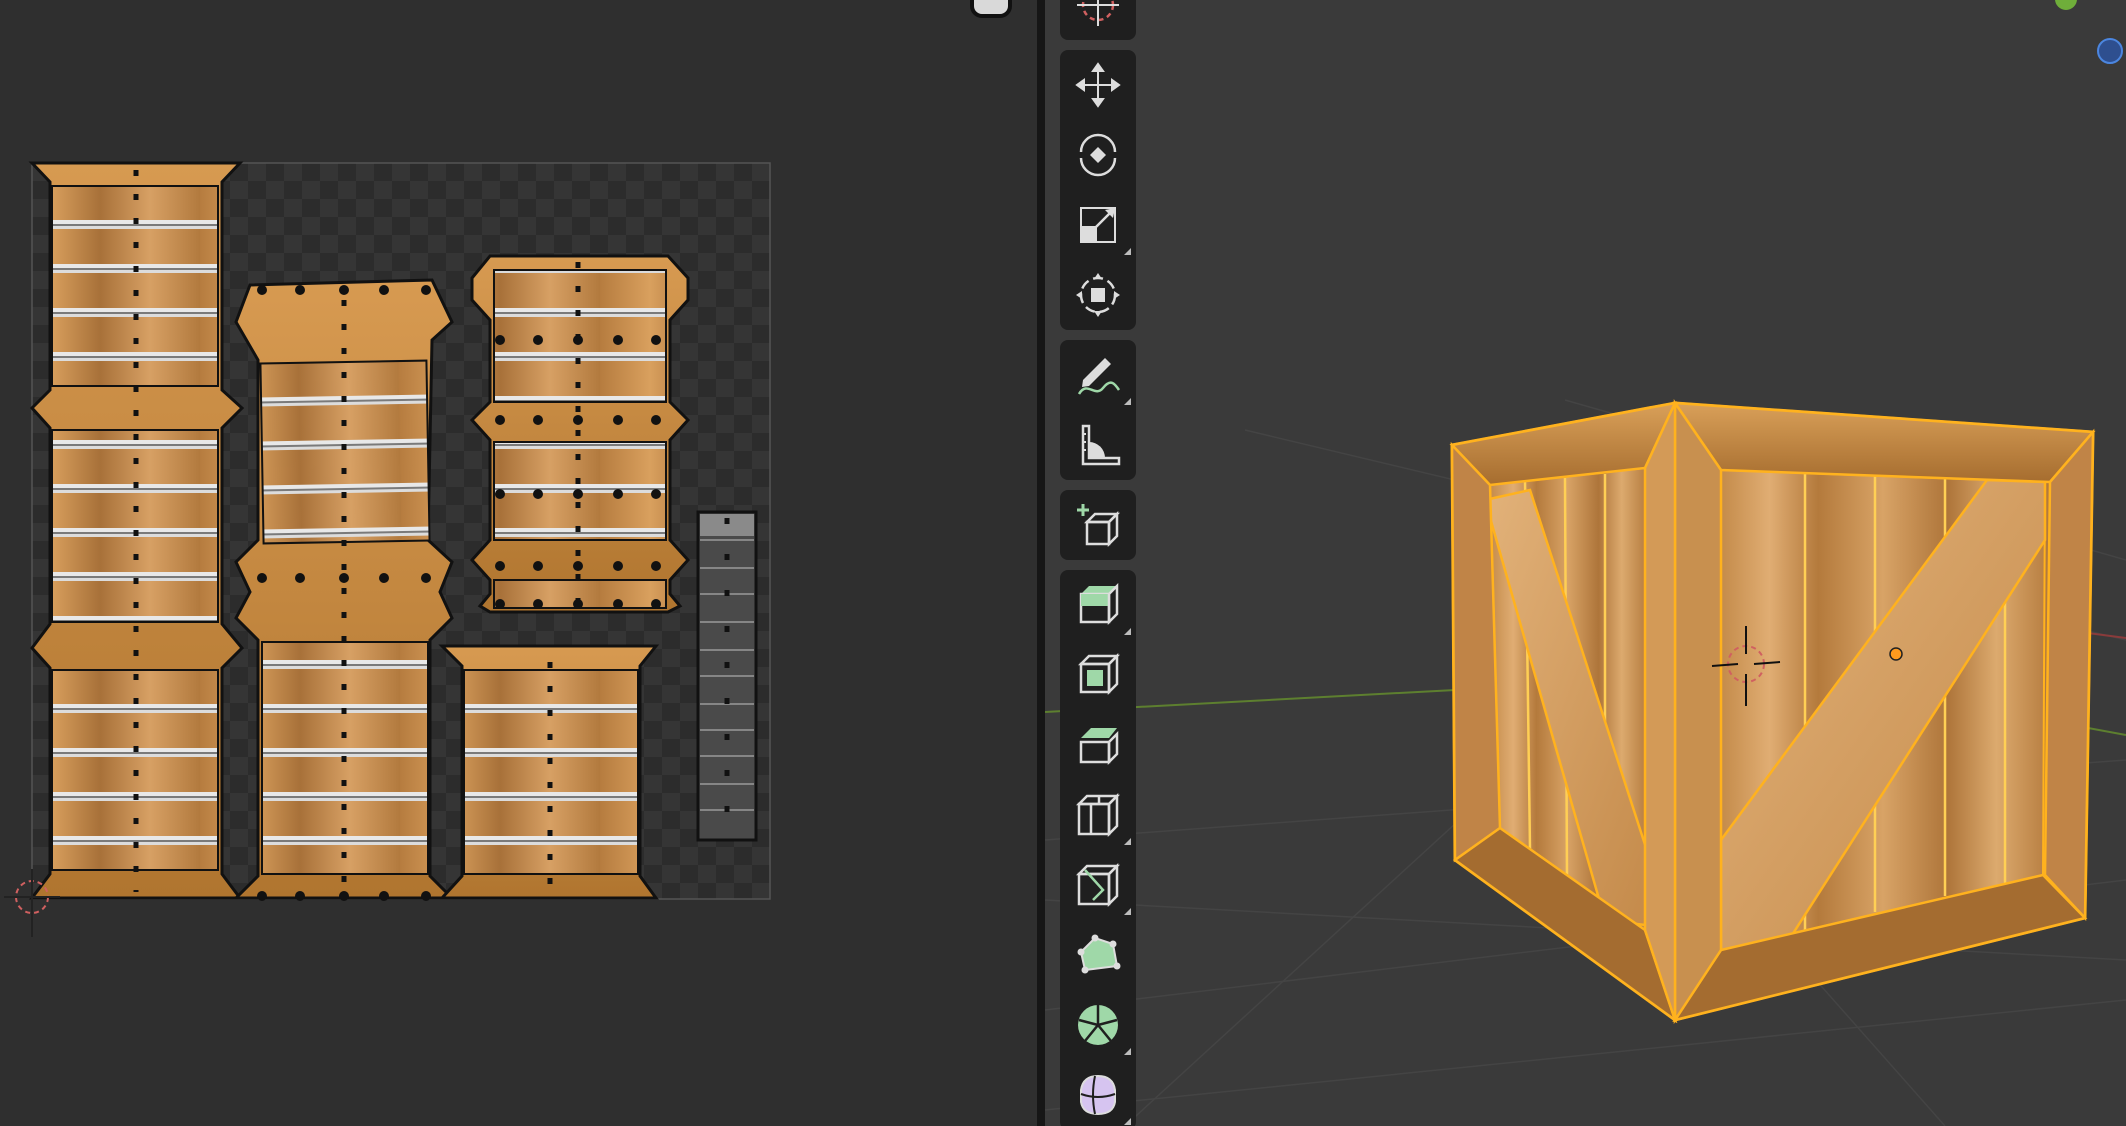 This screenshot has height=1126, width=2126. I want to click on cursor-tool-button, so click(1098, 20).